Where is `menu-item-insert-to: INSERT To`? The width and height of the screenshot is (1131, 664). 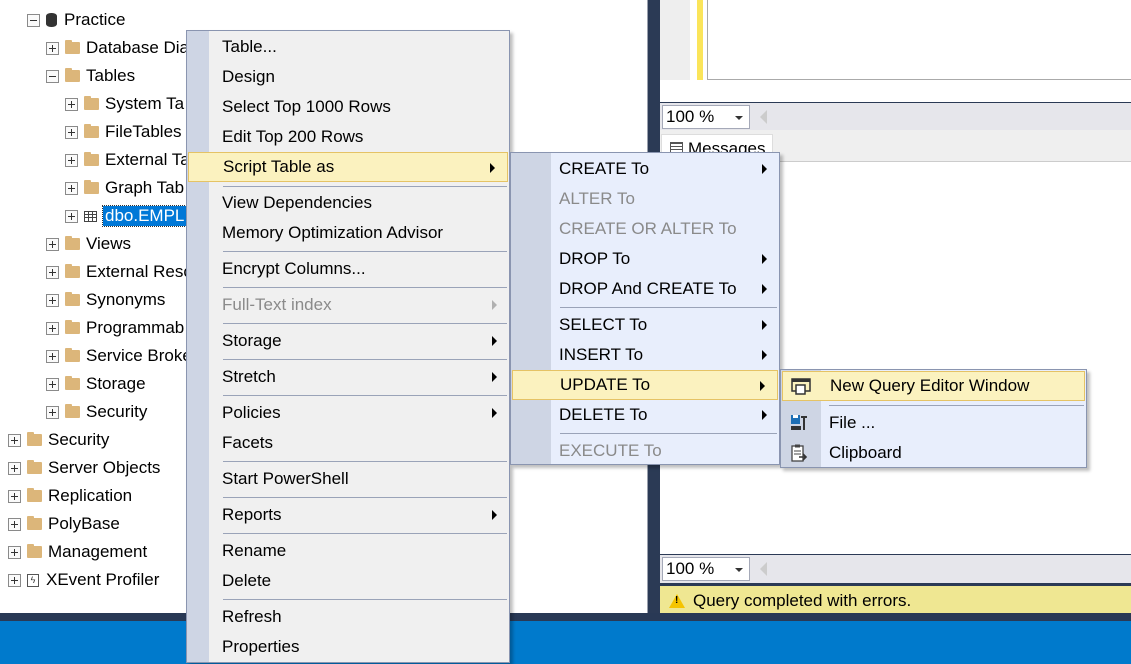 menu-item-insert-to: INSERT To is located at coordinates (645, 355).